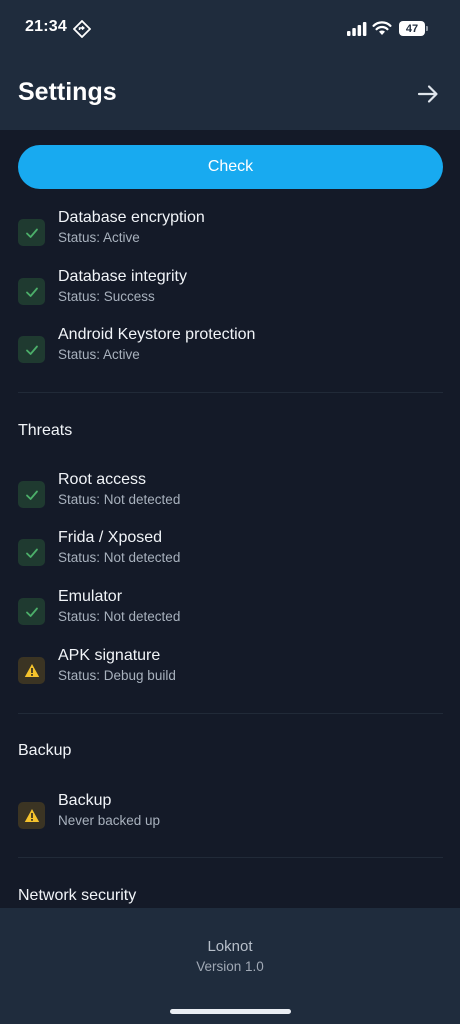 The image size is (460, 1024). What do you see at coordinates (110, 537) in the screenshot?
I see `item-title: Frida / Xposed` at bounding box center [110, 537].